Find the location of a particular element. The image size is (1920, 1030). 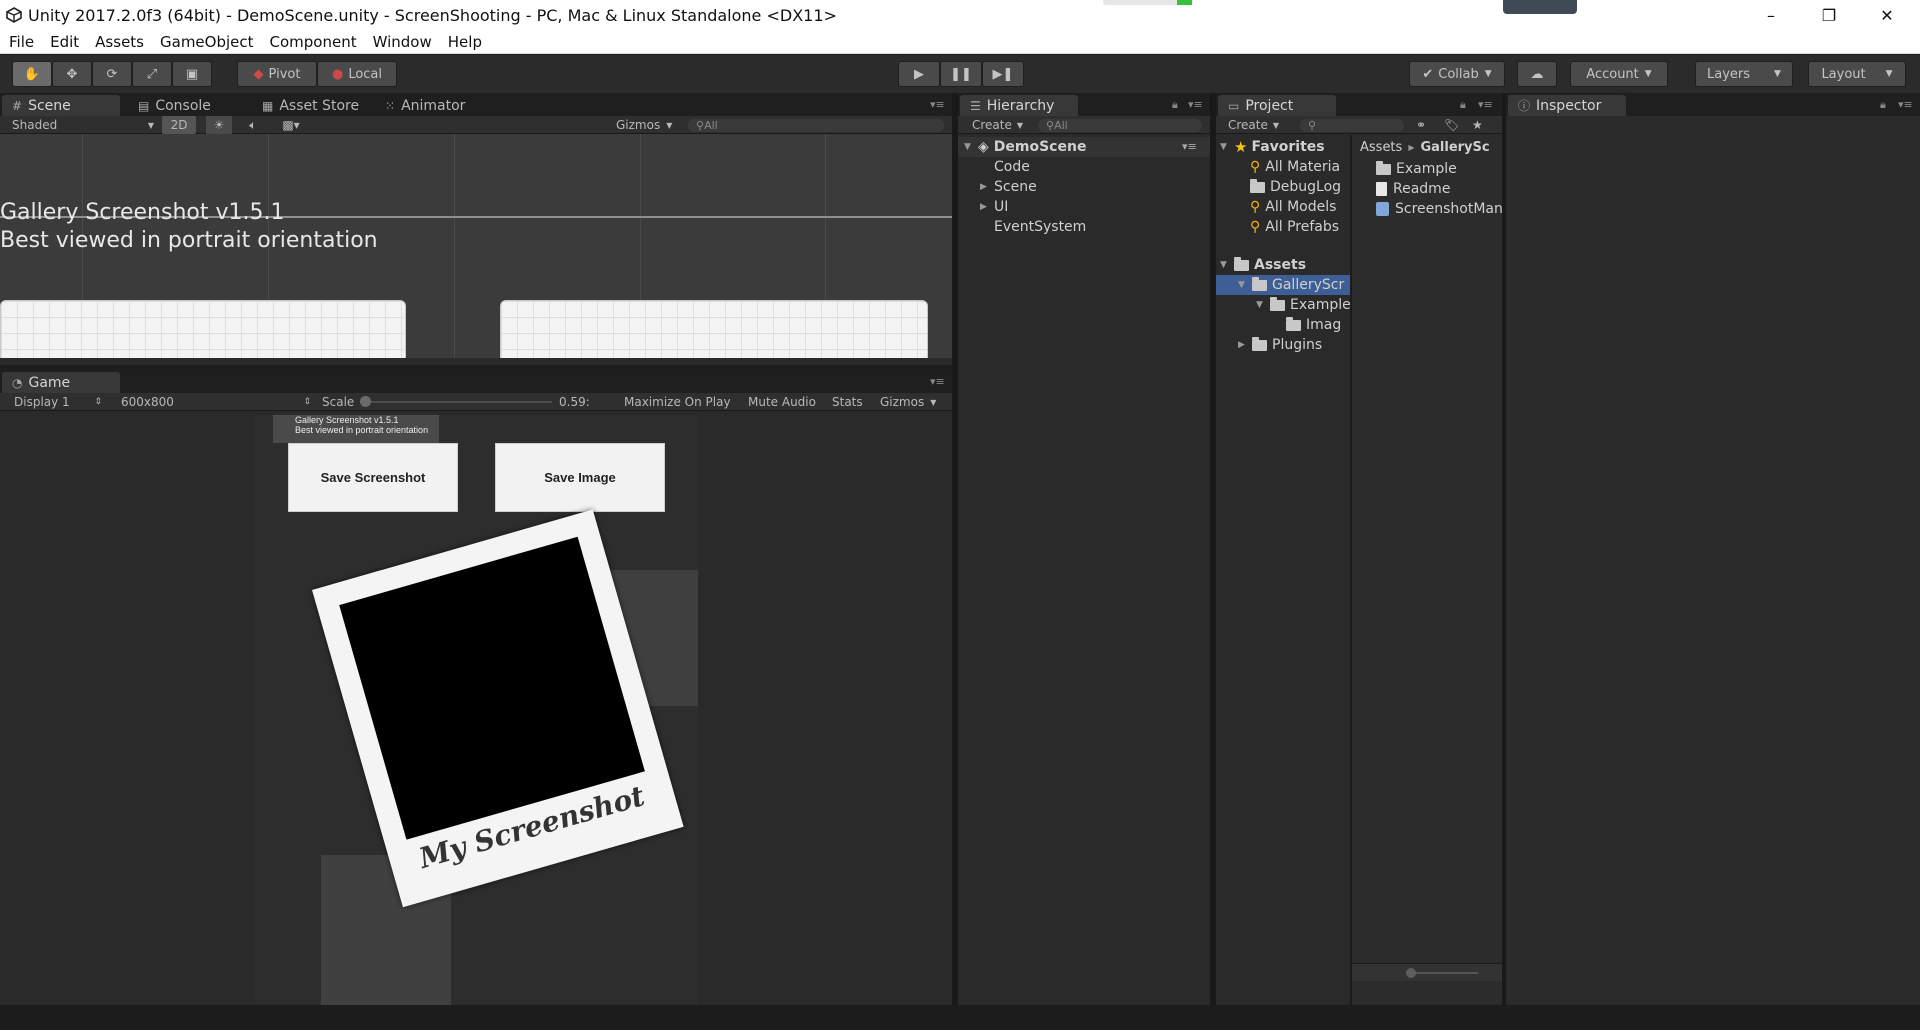

scene-menu-icon: ▾≡ is located at coordinates (1189, 146).